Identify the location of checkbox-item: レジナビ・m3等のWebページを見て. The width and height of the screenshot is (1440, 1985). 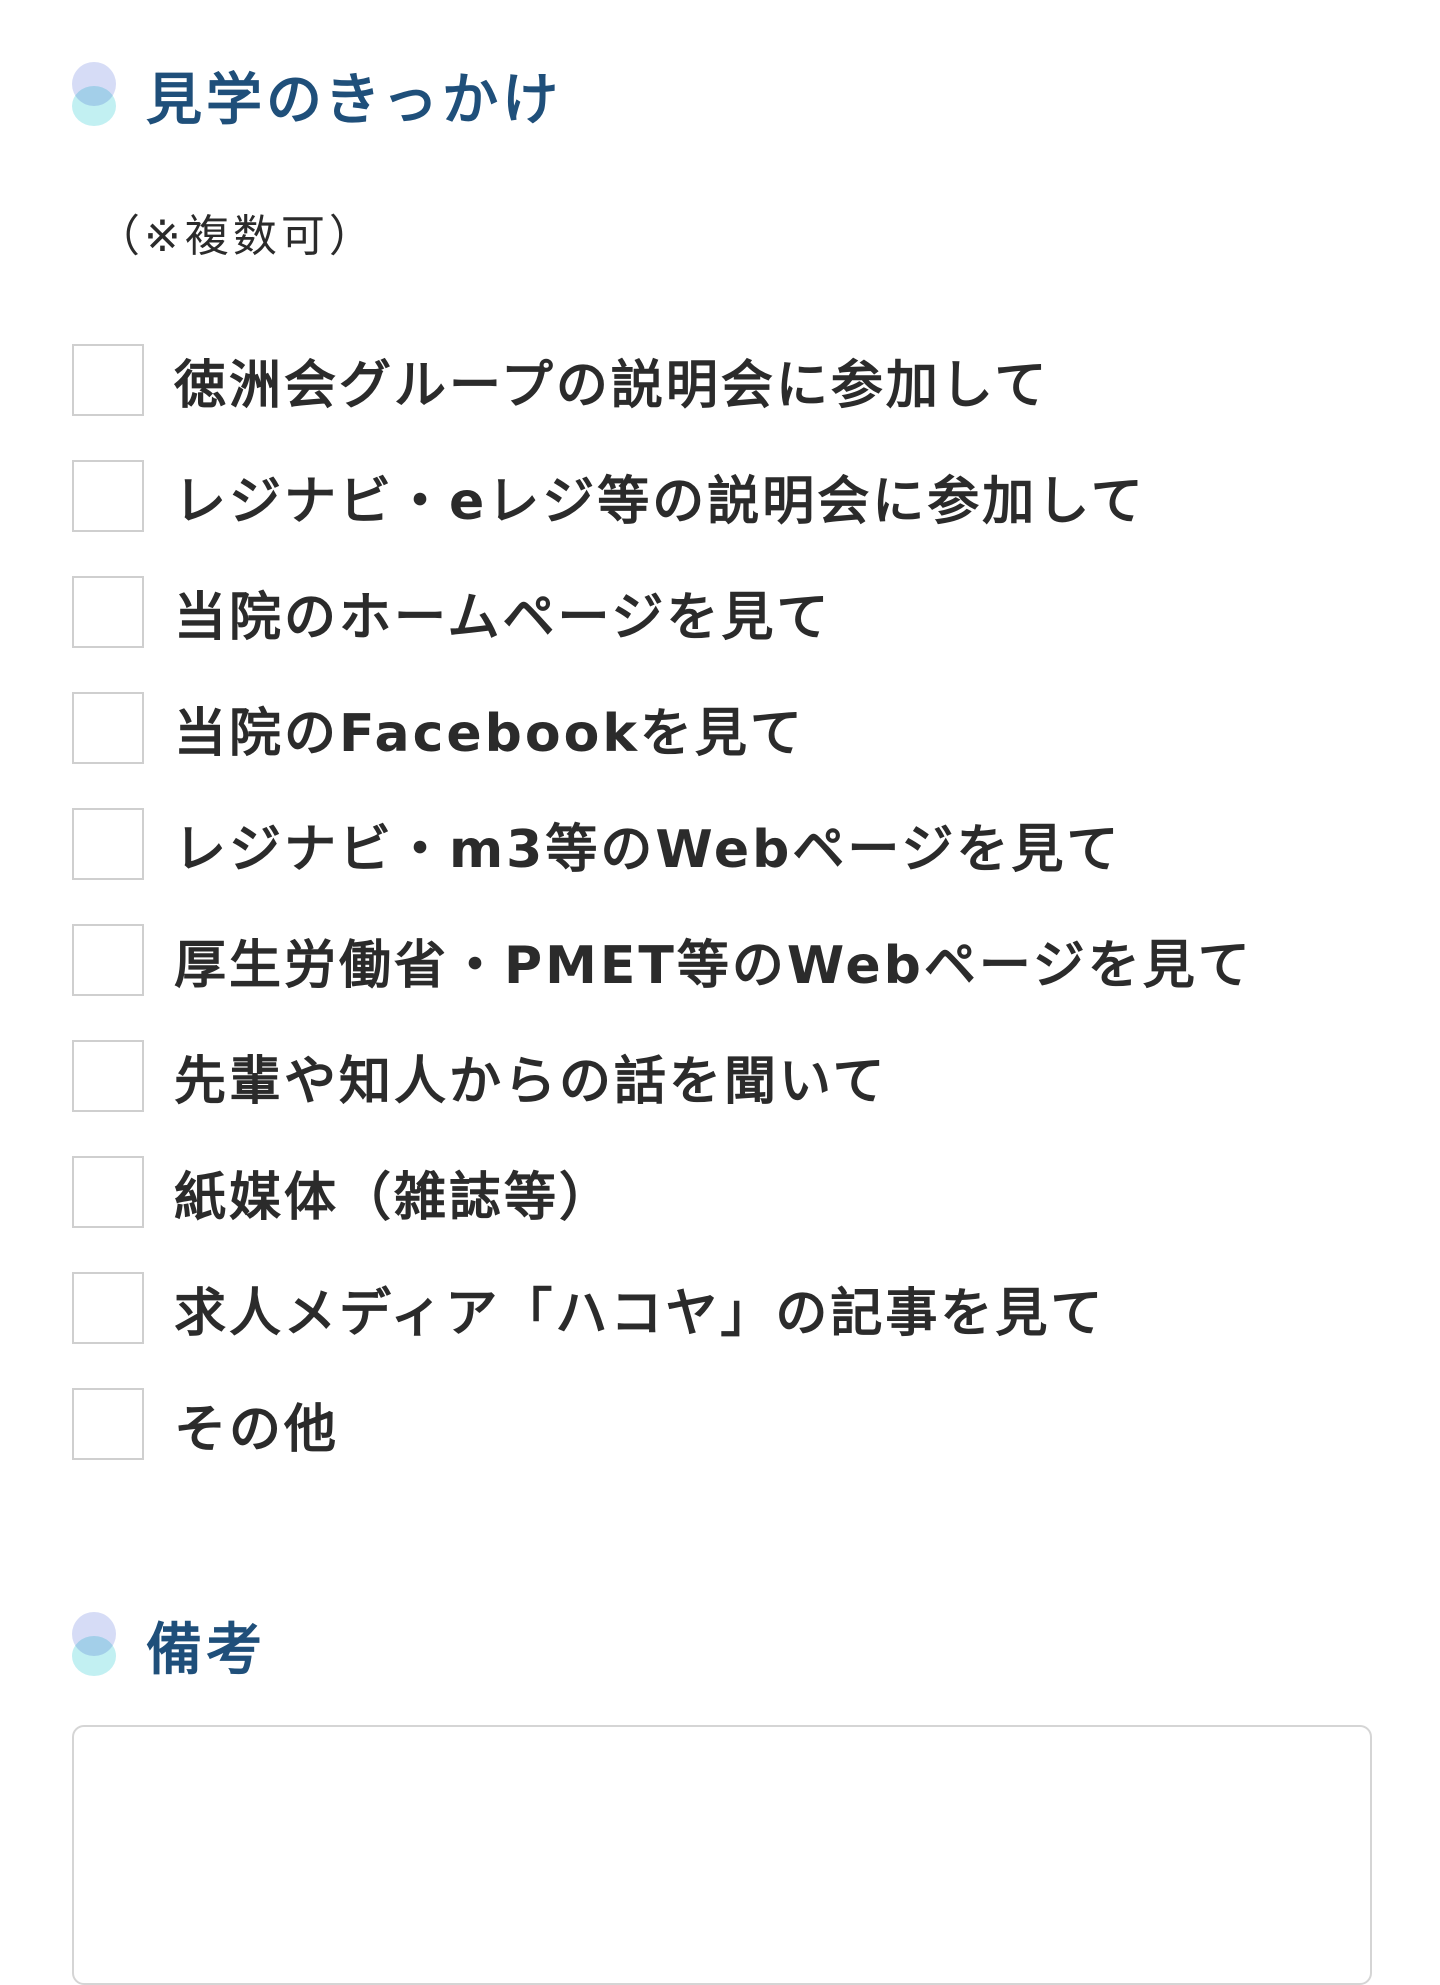
(722, 844).